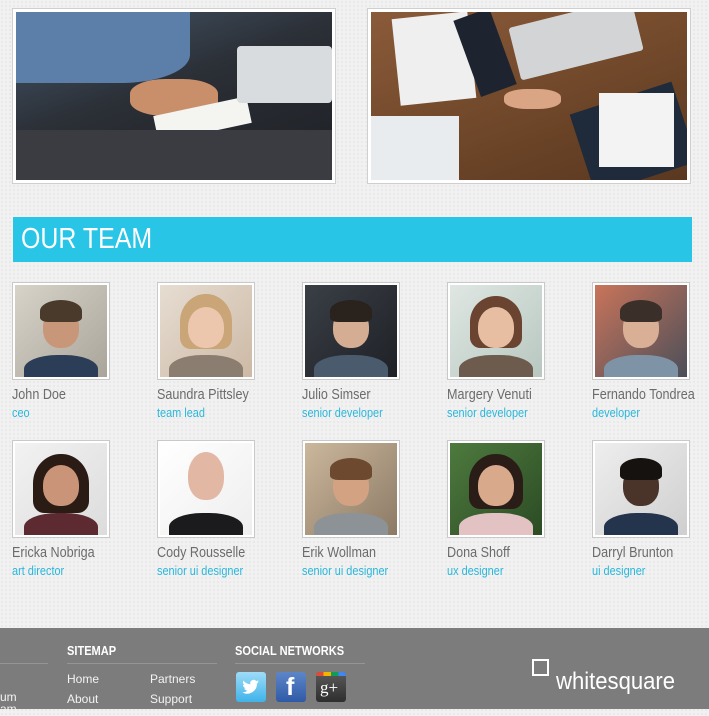  I want to click on footer-link-partial: am, so click(8, 709).